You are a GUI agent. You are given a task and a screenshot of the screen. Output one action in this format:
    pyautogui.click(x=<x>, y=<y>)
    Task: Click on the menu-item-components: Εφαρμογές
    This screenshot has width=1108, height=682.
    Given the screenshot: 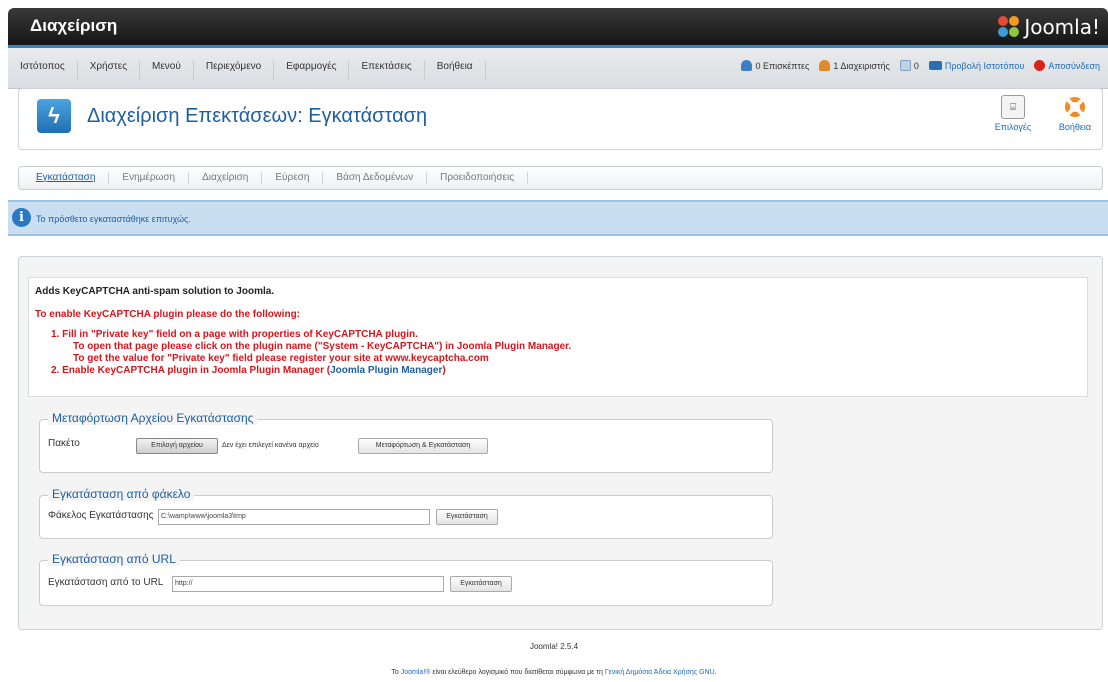 What is the action you would take?
    pyautogui.click(x=312, y=70)
    